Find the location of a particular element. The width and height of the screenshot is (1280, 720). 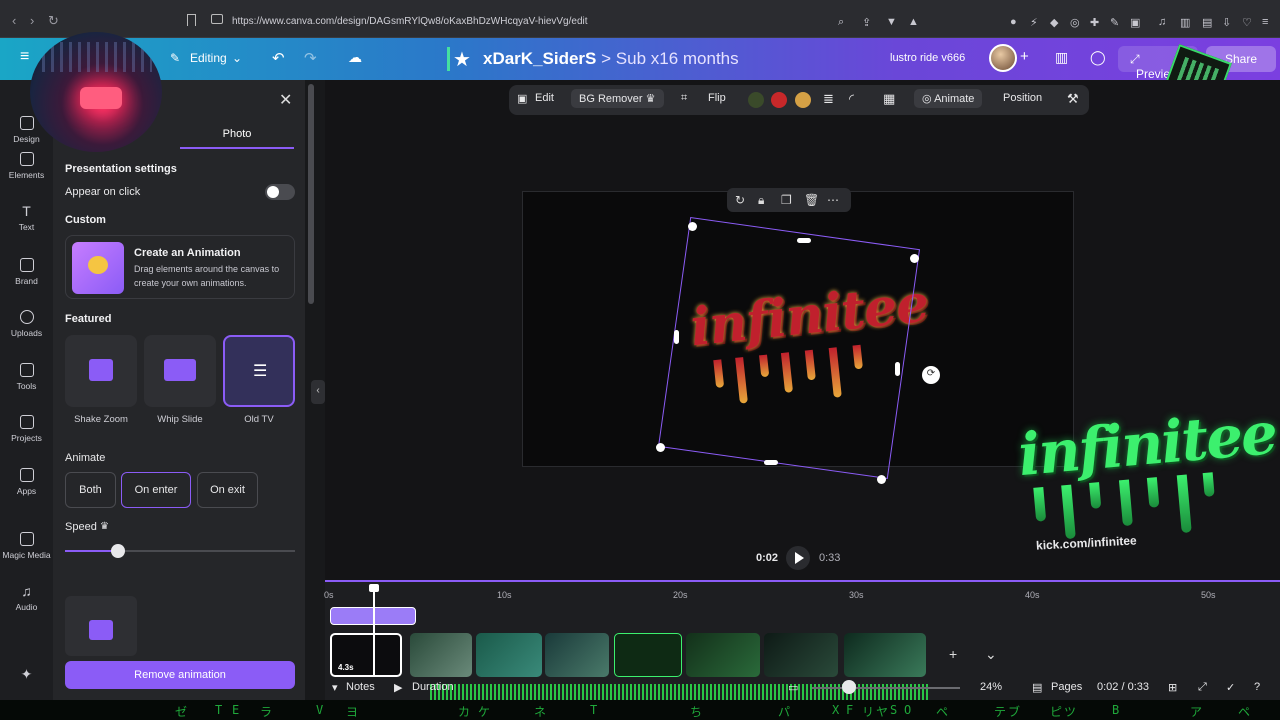

fullscreen-icon: ⤢ is located at coordinates (1202, 687).